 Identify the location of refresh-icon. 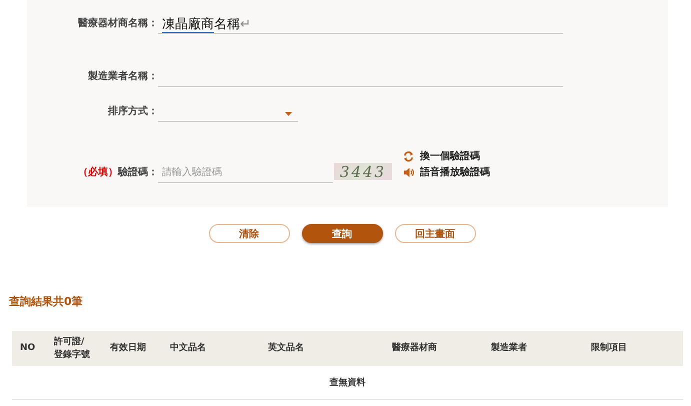
(408, 156).